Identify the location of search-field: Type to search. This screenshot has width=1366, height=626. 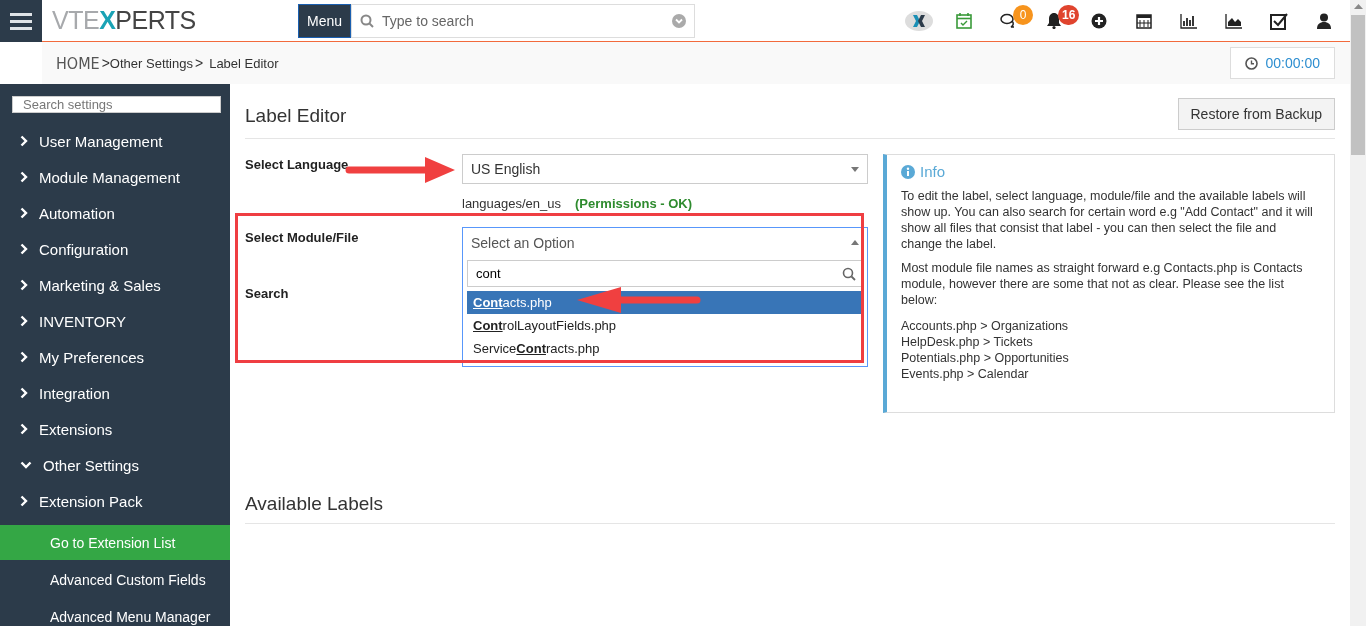
(523, 20).